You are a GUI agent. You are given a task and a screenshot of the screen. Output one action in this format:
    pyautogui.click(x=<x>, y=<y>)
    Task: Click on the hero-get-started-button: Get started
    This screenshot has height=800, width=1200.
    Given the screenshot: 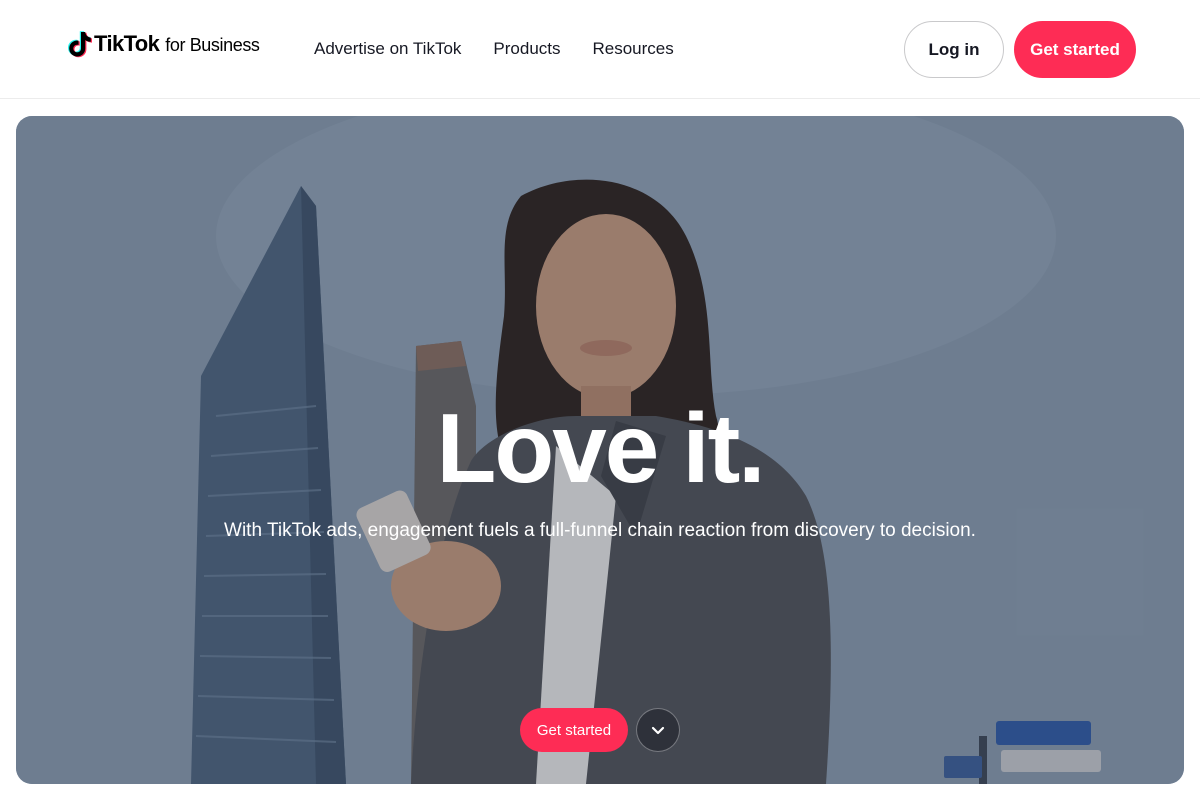 What is the action you would take?
    pyautogui.click(x=574, y=730)
    